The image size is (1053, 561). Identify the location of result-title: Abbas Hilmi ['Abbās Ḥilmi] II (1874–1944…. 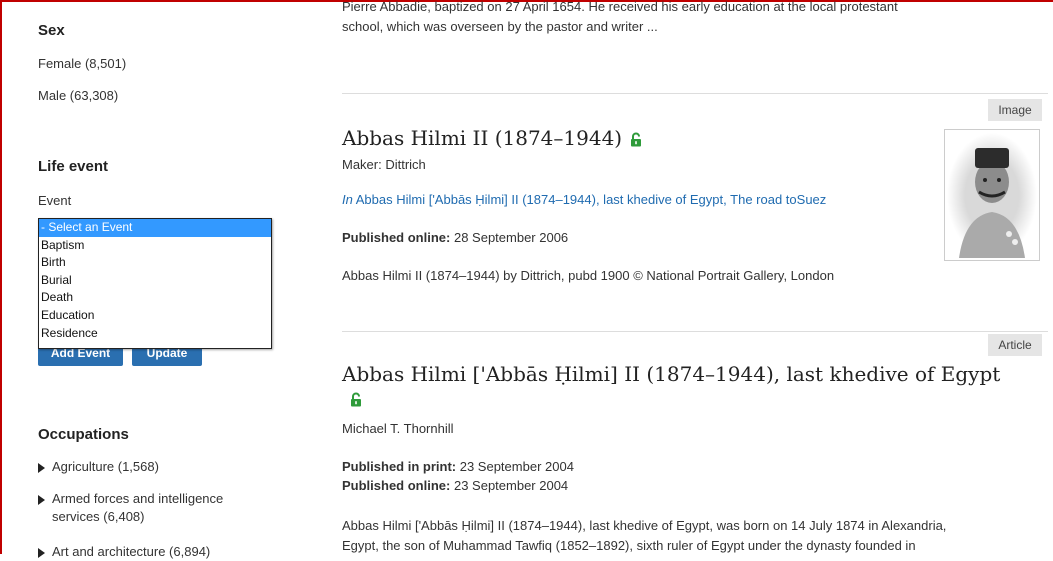
(682, 387).